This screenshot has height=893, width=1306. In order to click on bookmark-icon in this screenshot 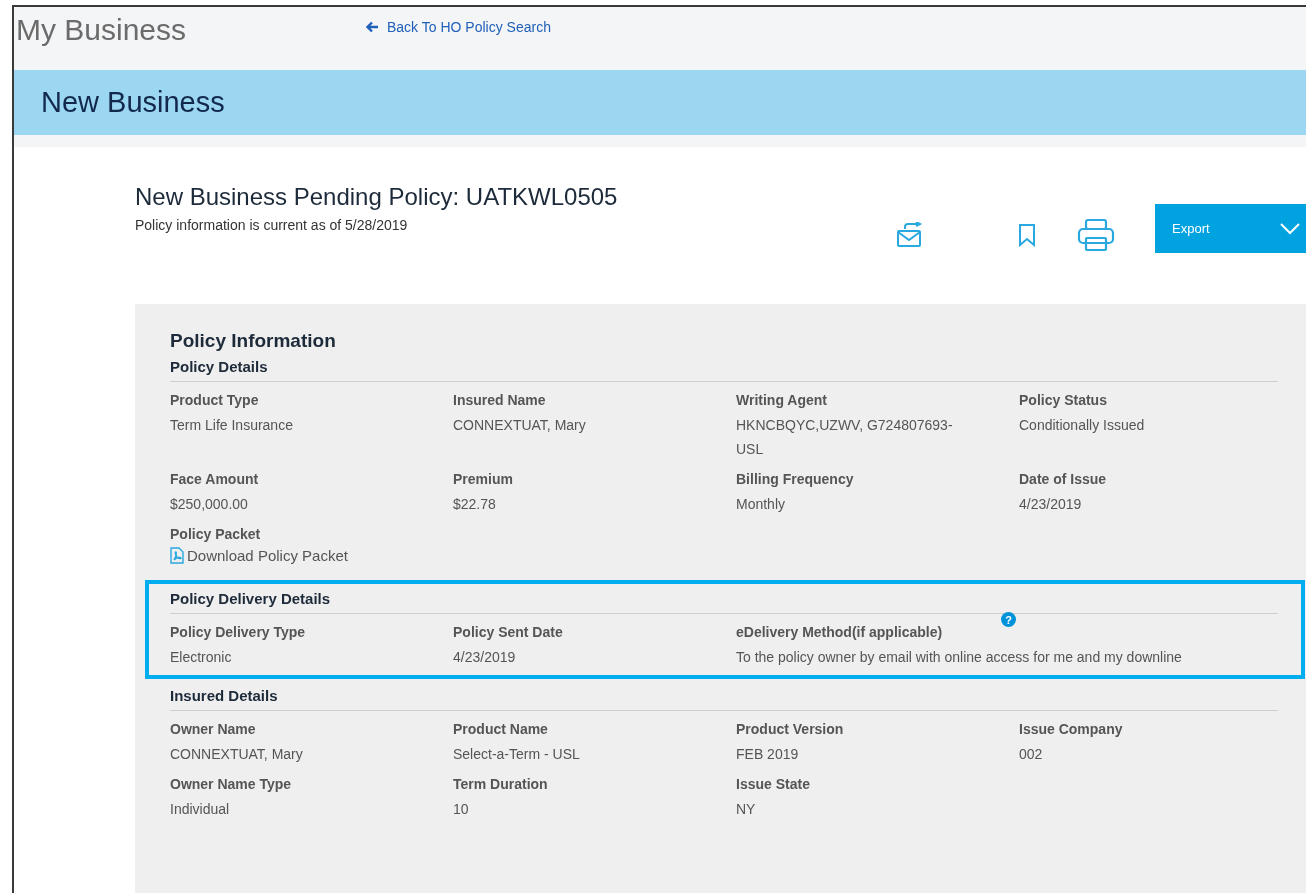, I will do `click(1027, 235)`.